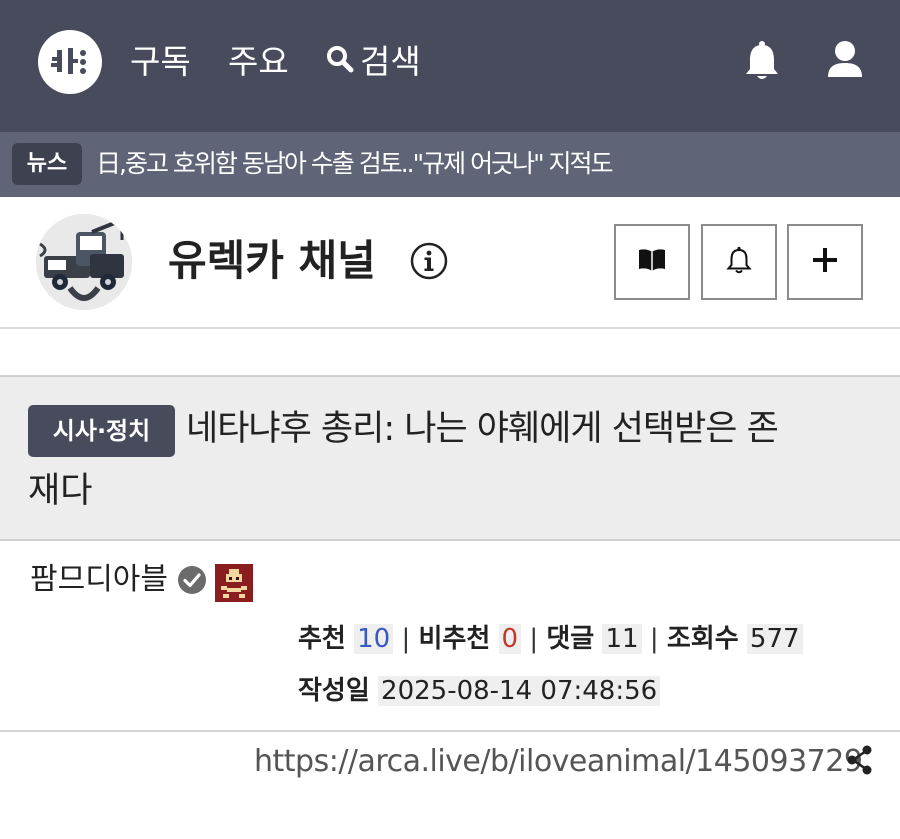 The height and width of the screenshot is (839, 900). I want to click on info-icon, so click(429, 263).